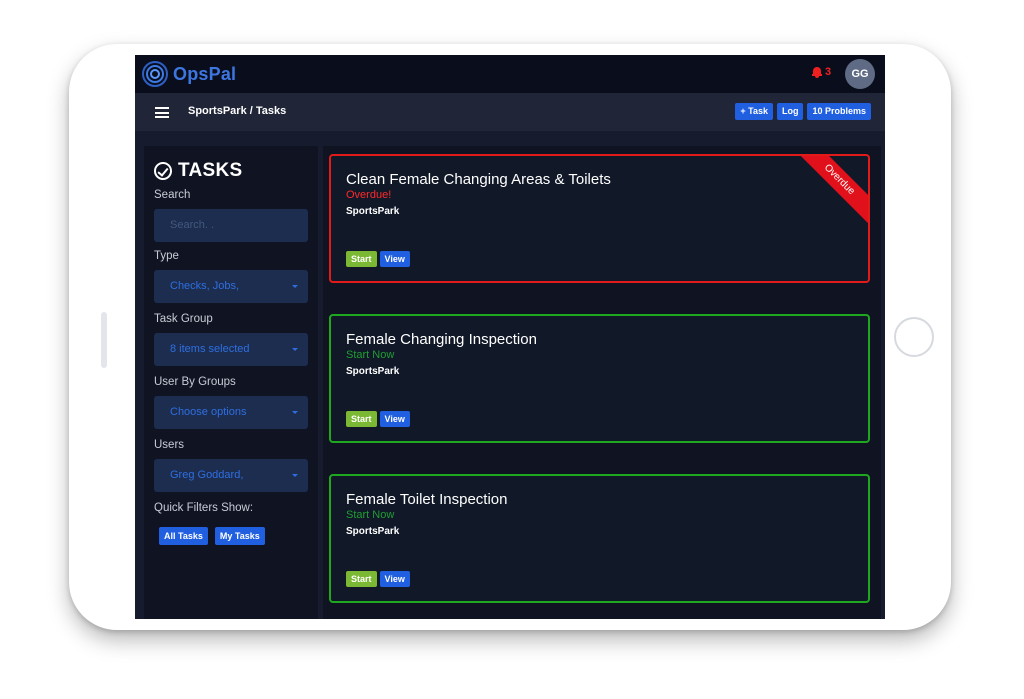 The image size is (1024, 699). I want to click on menu-icon, so click(162, 112).